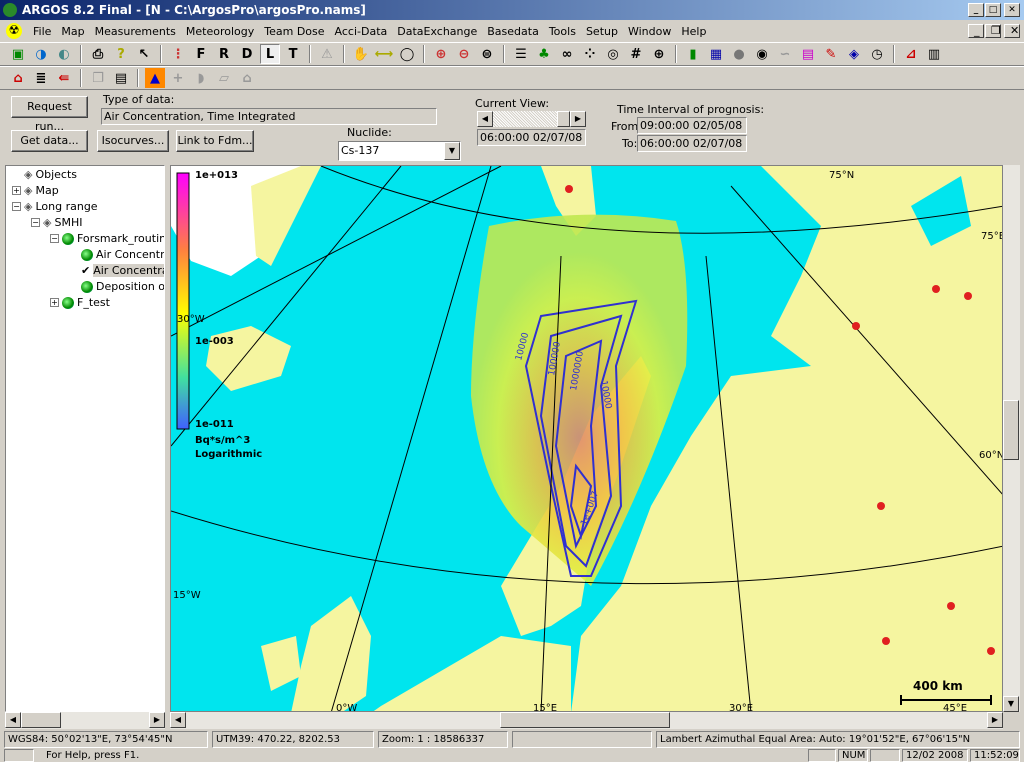 The image size is (1024, 762). What do you see at coordinates (531, 119) in the screenshot?
I see `current-view-slider: ◀ ▶` at bounding box center [531, 119].